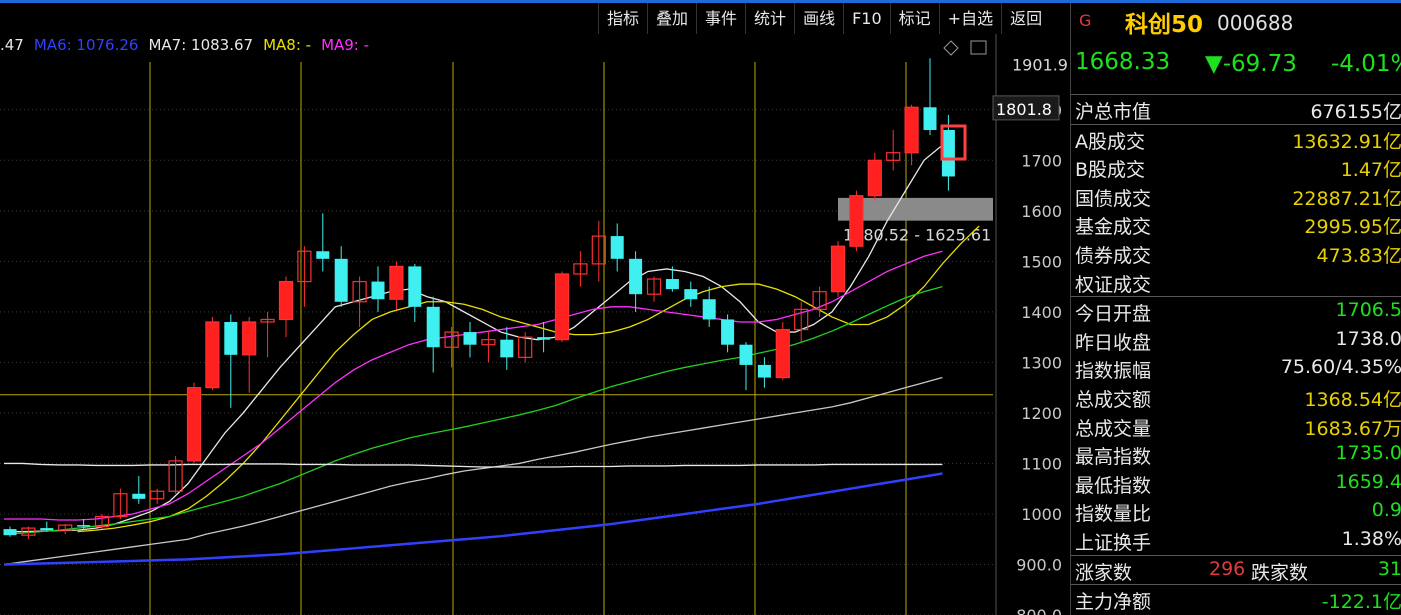  Describe the element at coordinates (1236, 511) in the screenshot. I see `stat-row: 指数量比 0.9` at that location.